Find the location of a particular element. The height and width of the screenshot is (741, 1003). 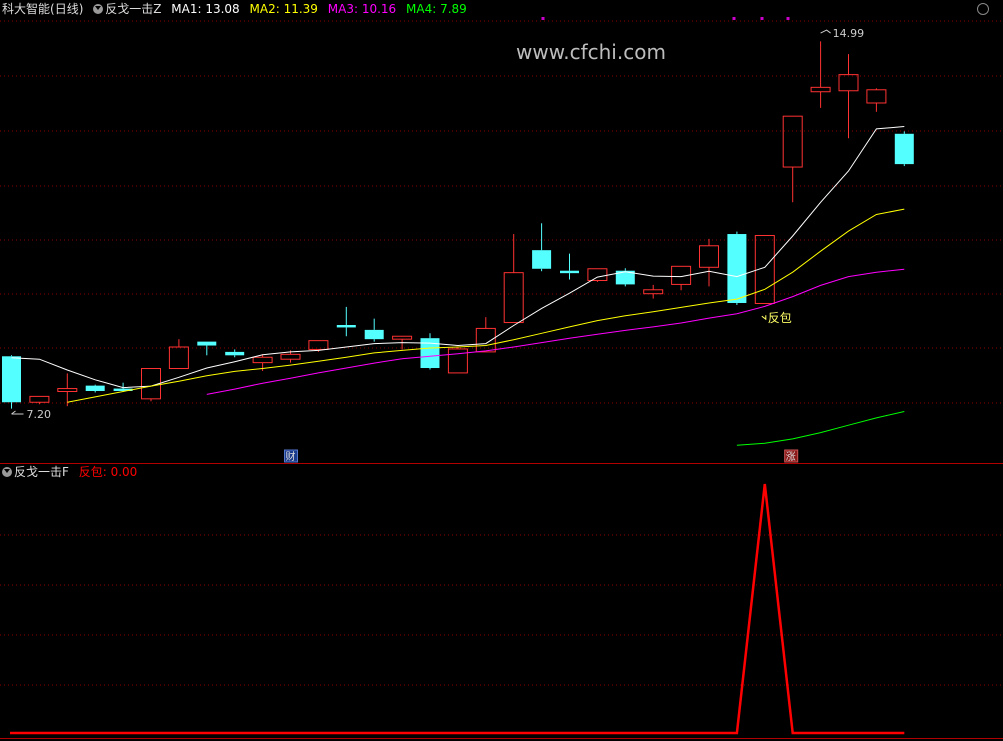

settings-circle-icon is located at coordinates (983, 9).